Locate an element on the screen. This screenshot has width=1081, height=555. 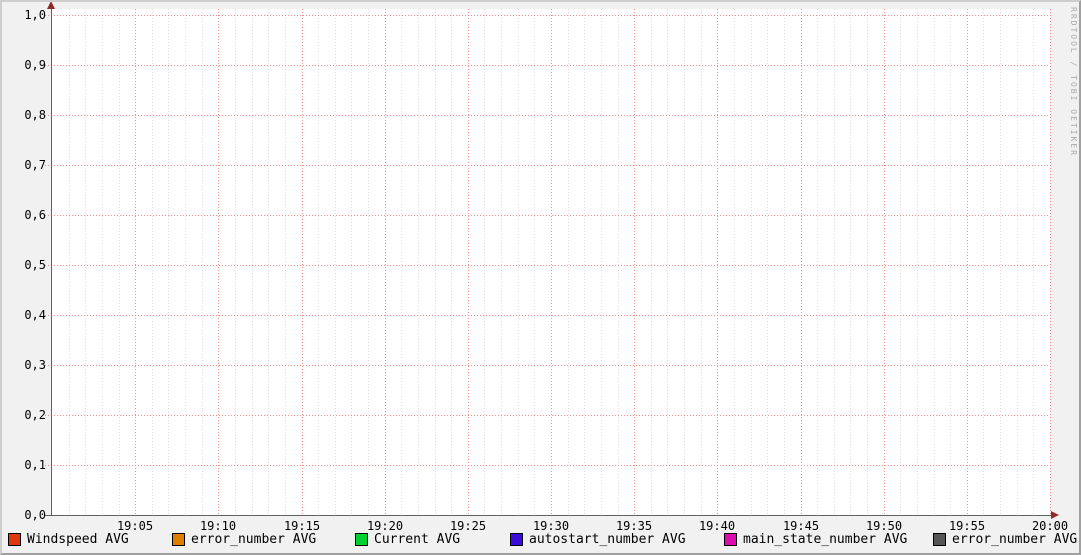
watermark: RRDTOOL / TOBI OETIKER is located at coordinates (1073, 82).